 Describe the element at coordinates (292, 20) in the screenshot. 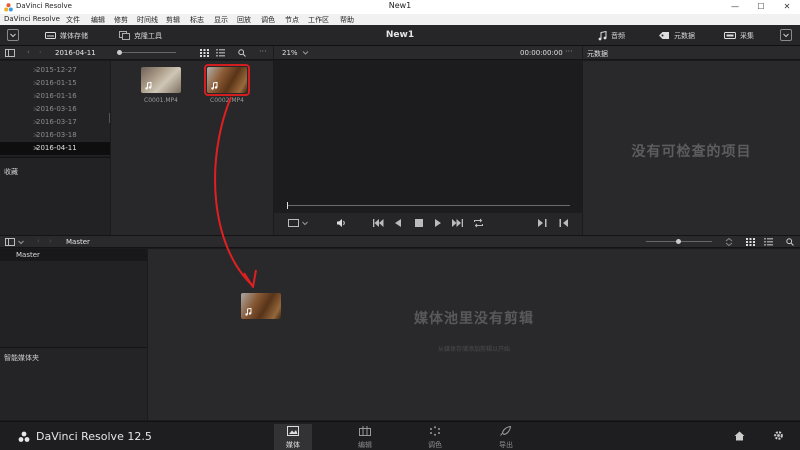

I see `menu-nodes: 节点` at that location.